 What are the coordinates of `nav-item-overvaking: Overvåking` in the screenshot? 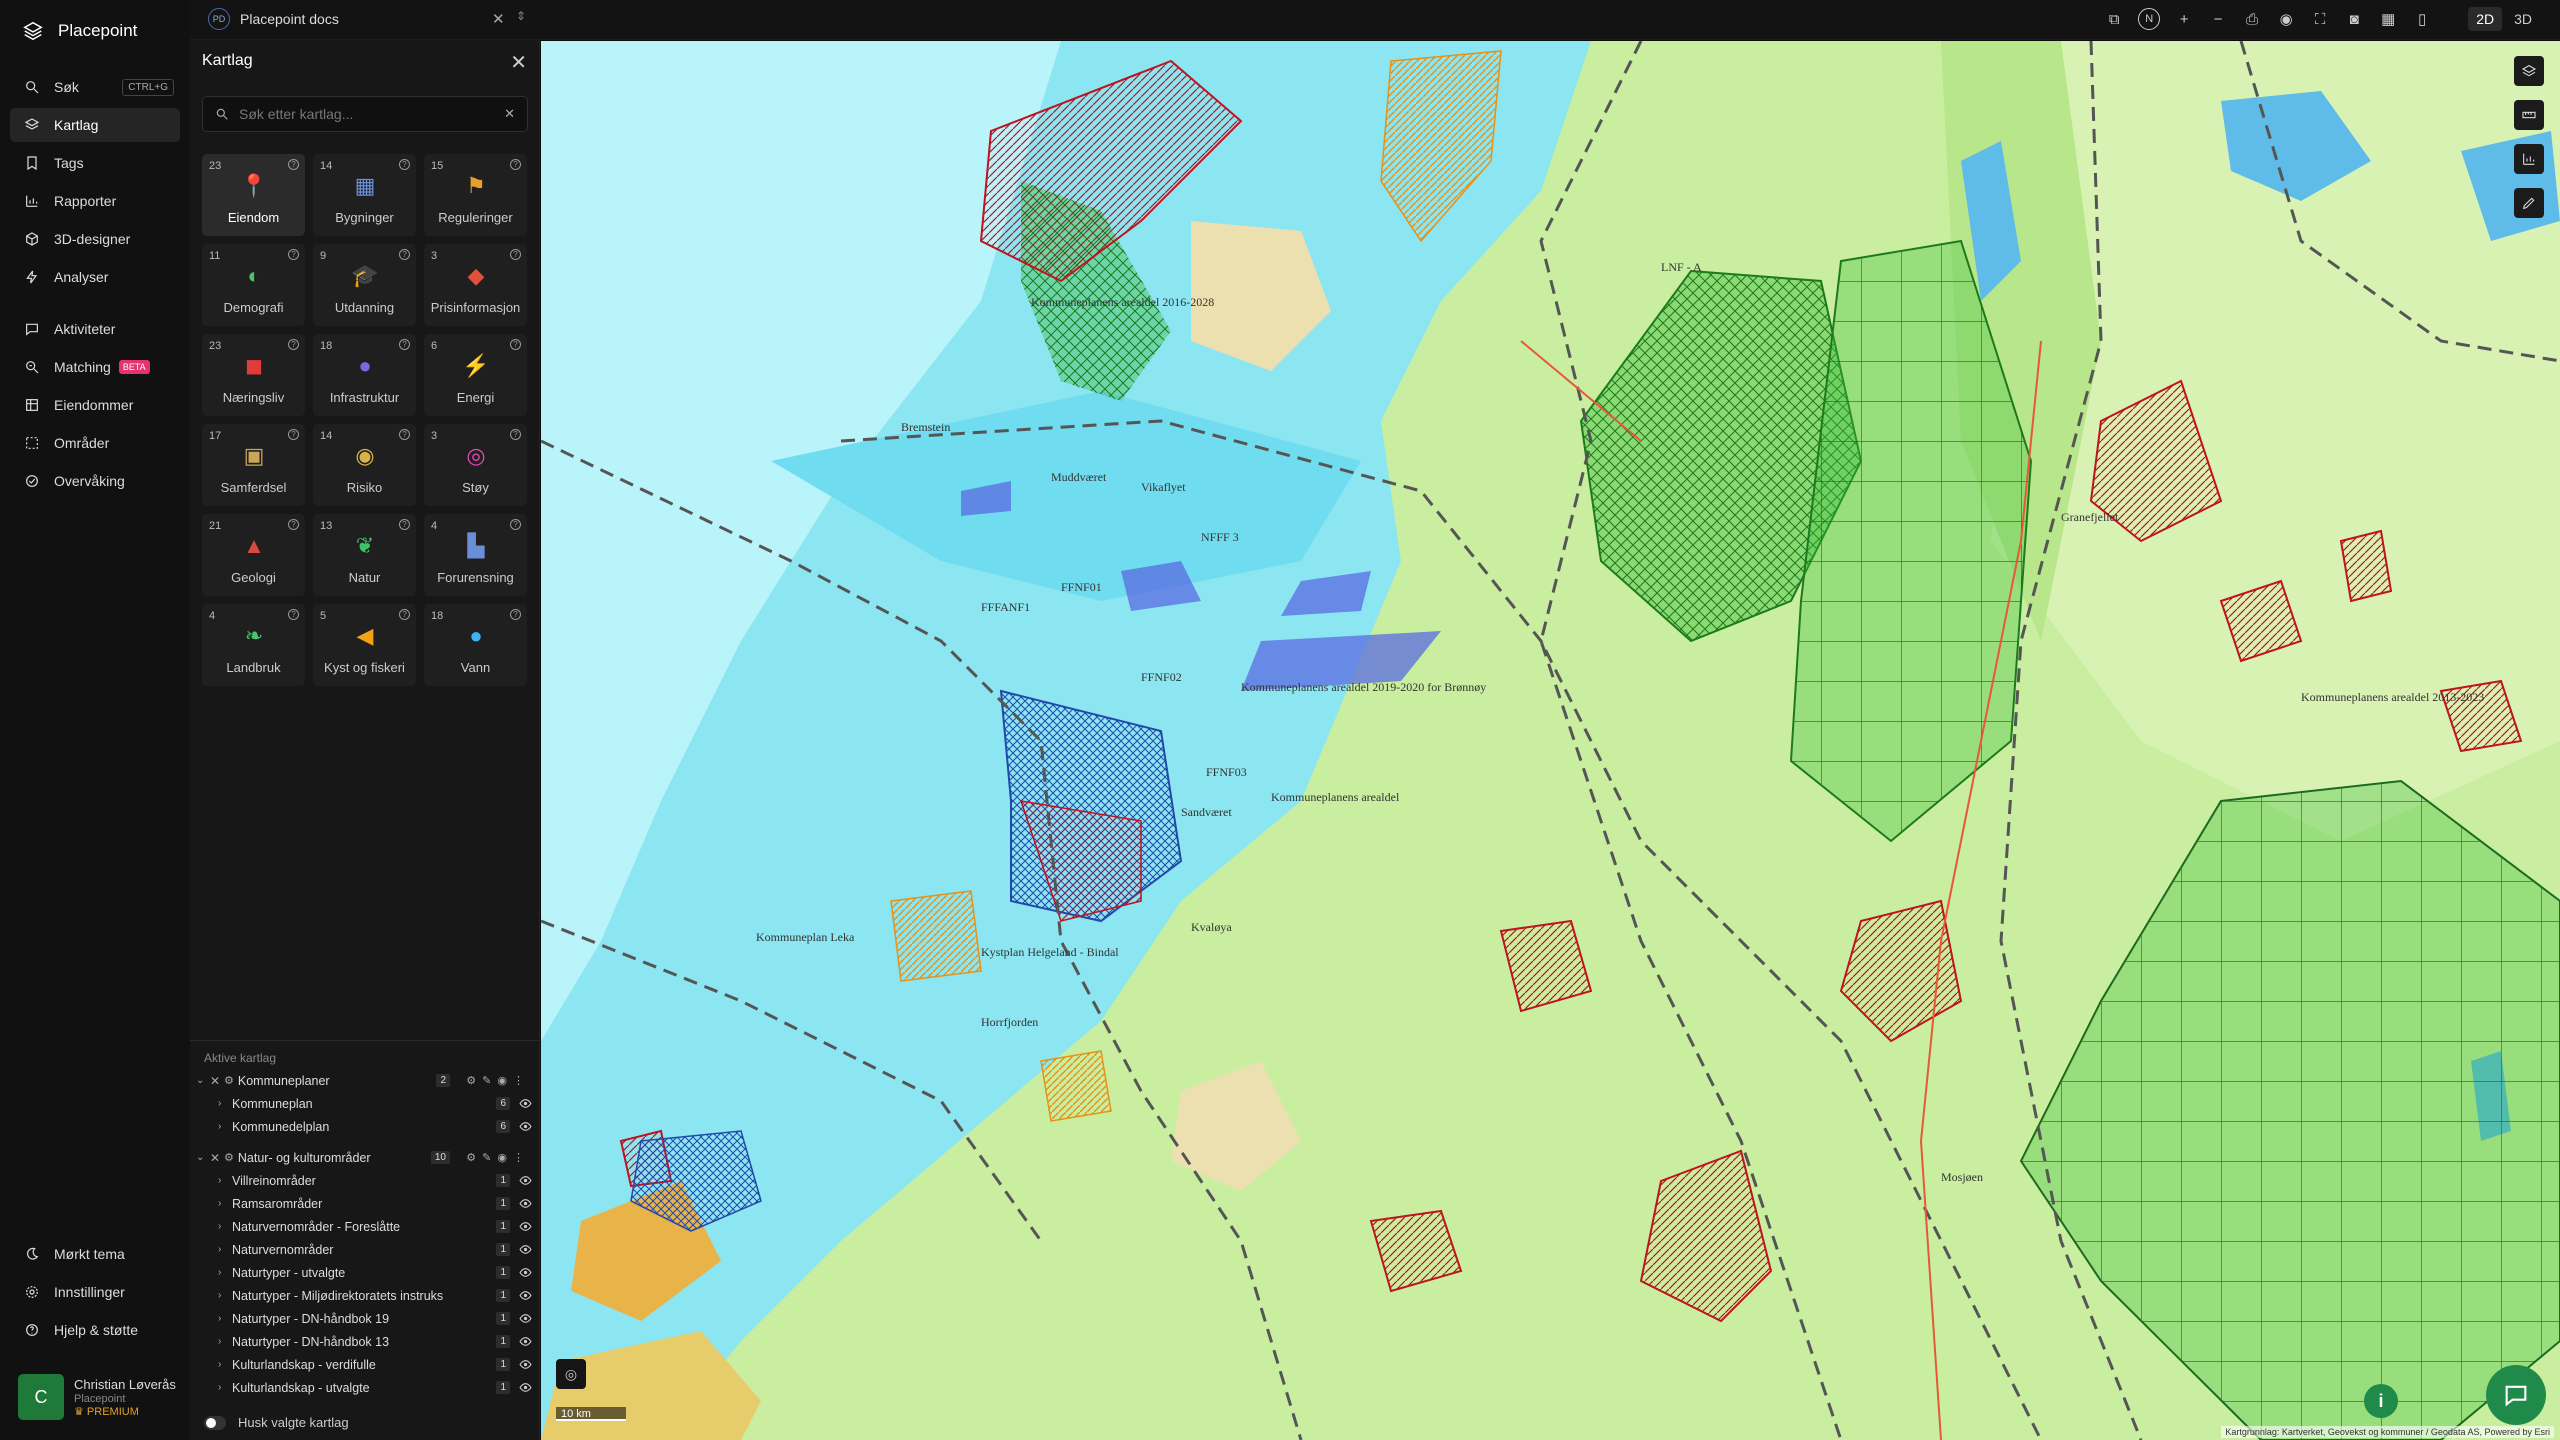 It's located at (95, 481).